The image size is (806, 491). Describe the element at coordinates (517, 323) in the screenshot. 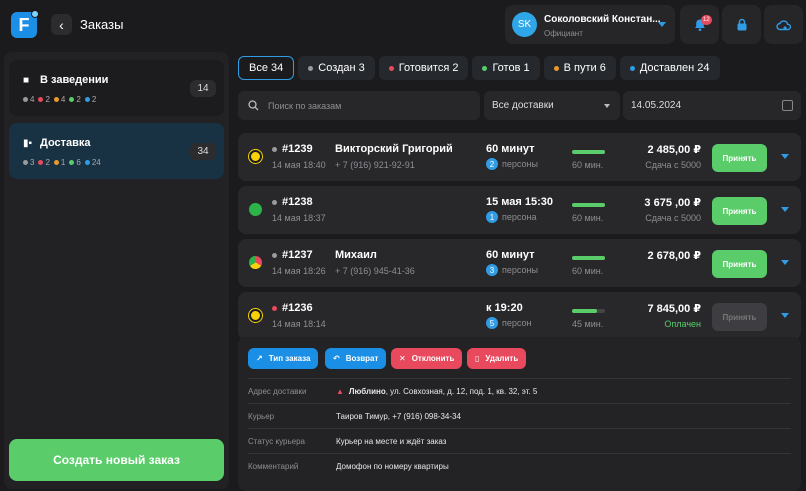

I see `persons-label: персон` at that location.